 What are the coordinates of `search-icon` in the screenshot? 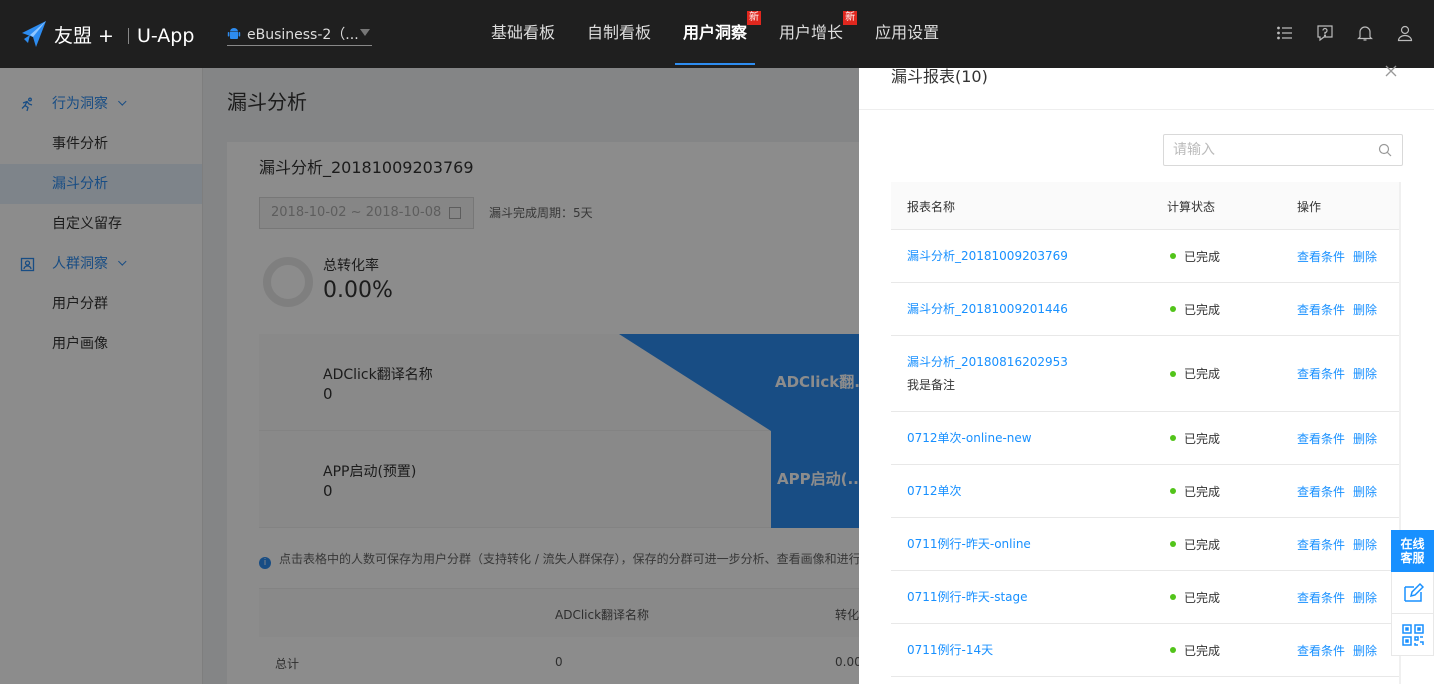 It's located at (1385, 150).